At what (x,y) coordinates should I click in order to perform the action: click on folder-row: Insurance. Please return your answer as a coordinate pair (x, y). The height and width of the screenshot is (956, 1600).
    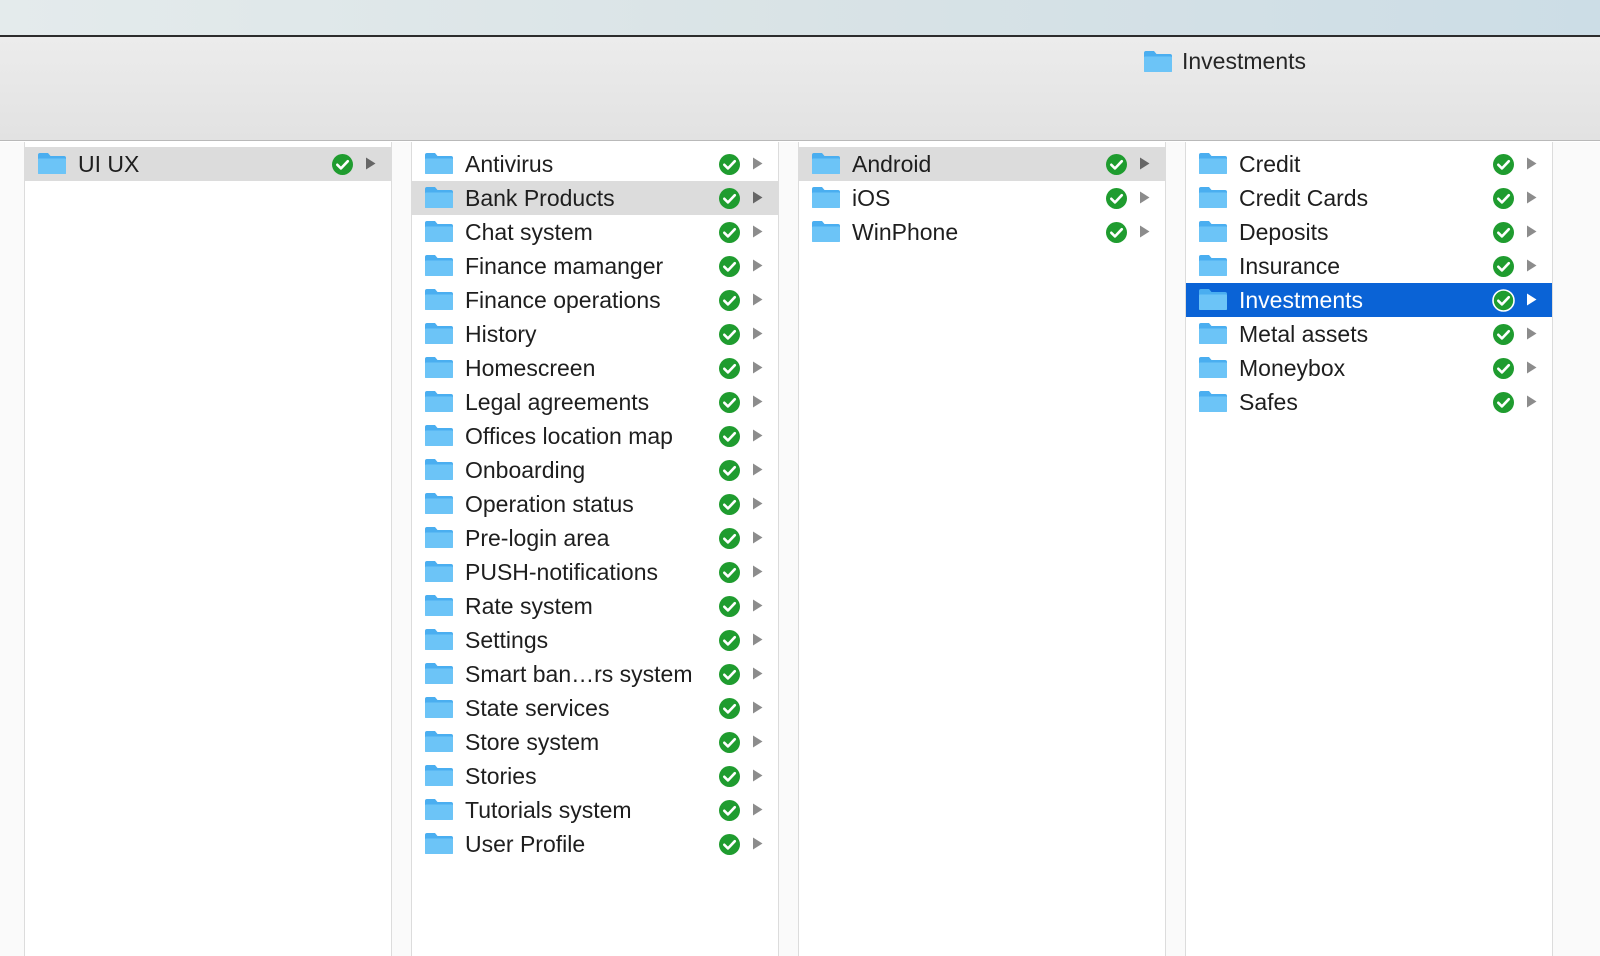
    Looking at the image, I should click on (1369, 266).